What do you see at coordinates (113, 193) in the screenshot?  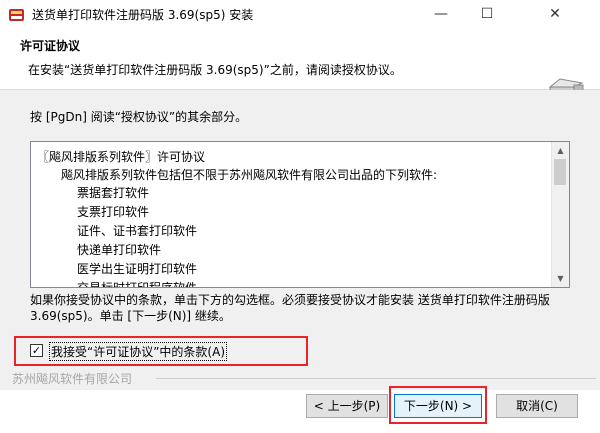 I see `license-line: 票据套打软件` at bounding box center [113, 193].